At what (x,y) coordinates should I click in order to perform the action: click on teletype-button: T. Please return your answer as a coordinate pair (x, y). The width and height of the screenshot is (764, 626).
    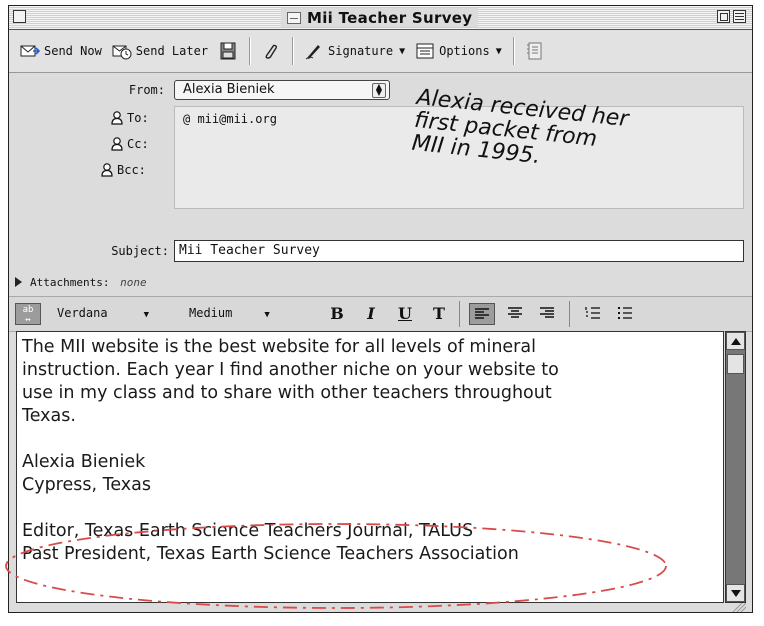
    Looking at the image, I should click on (439, 314).